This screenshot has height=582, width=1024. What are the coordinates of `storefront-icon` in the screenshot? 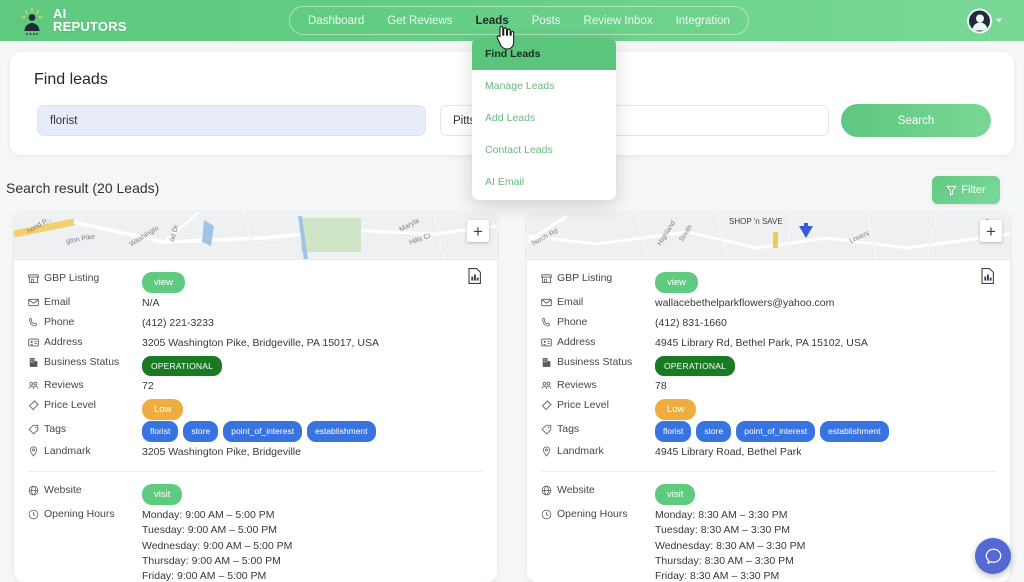 It's located at (546, 278).